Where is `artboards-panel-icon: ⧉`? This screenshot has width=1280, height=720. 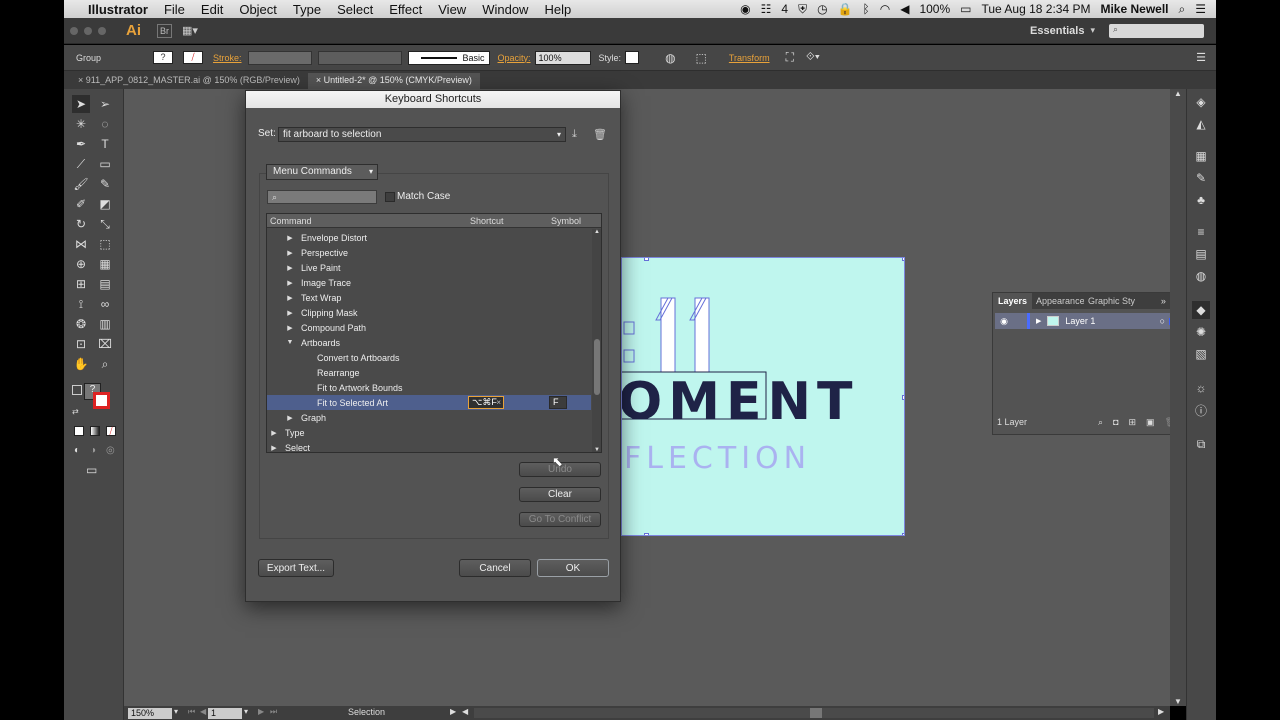
artboards-panel-icon: ⧉ is located at coordinates (1201, 444).